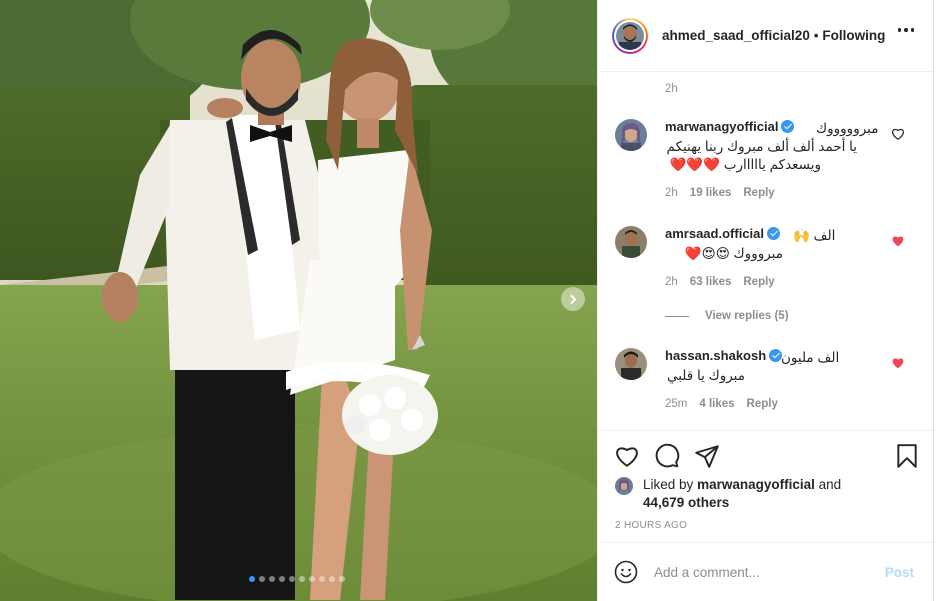 The height and width of the screenshot is (601, 938). I want to click on next-slide-button, so click(573, 299).